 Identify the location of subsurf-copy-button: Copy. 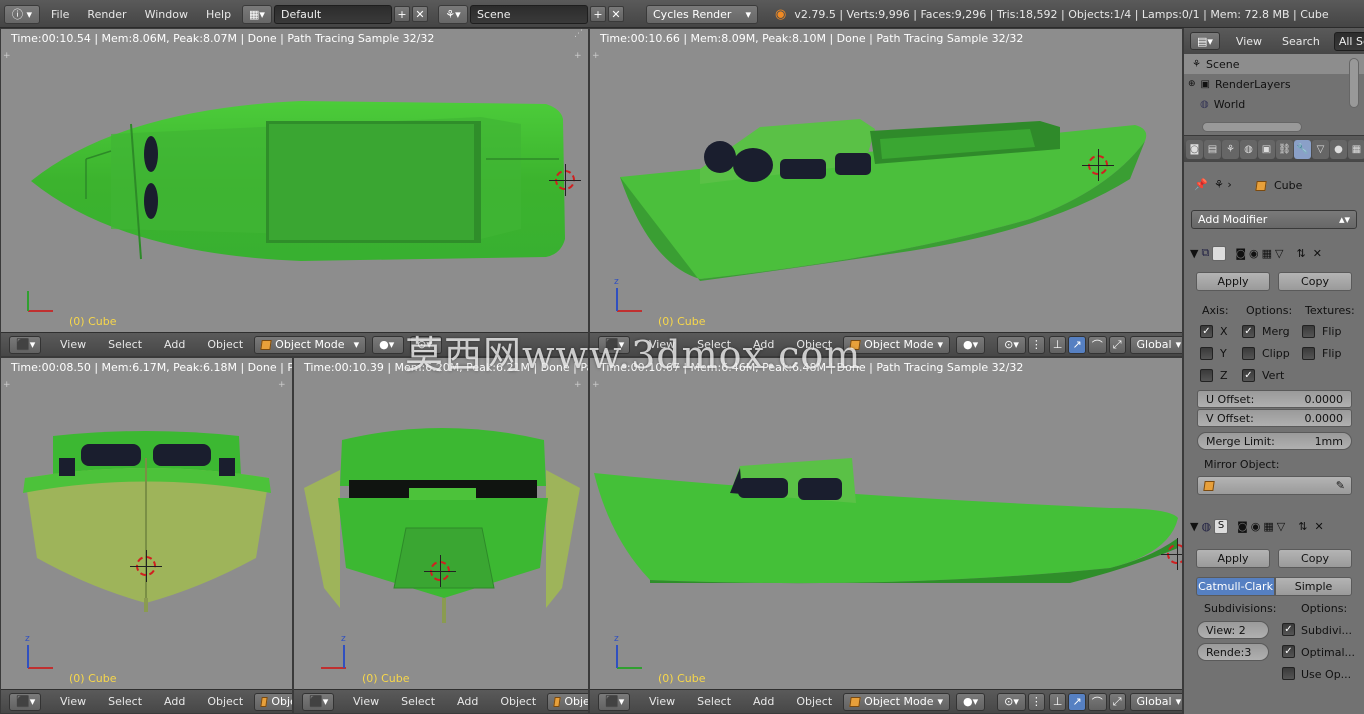
(1315, 558).